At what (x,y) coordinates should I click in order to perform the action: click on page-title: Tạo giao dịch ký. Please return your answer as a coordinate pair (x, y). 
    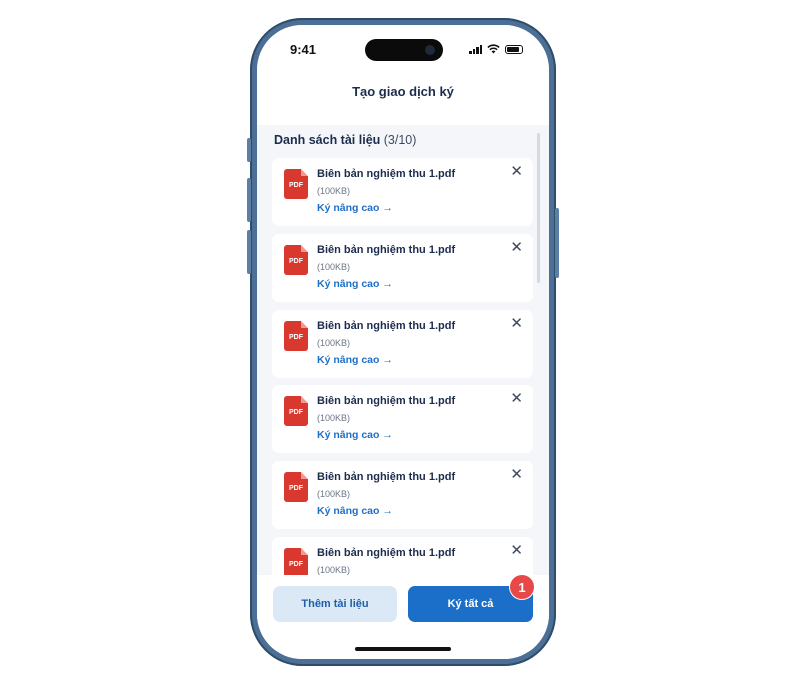
    Looking at the image, I should click on (403, 101).